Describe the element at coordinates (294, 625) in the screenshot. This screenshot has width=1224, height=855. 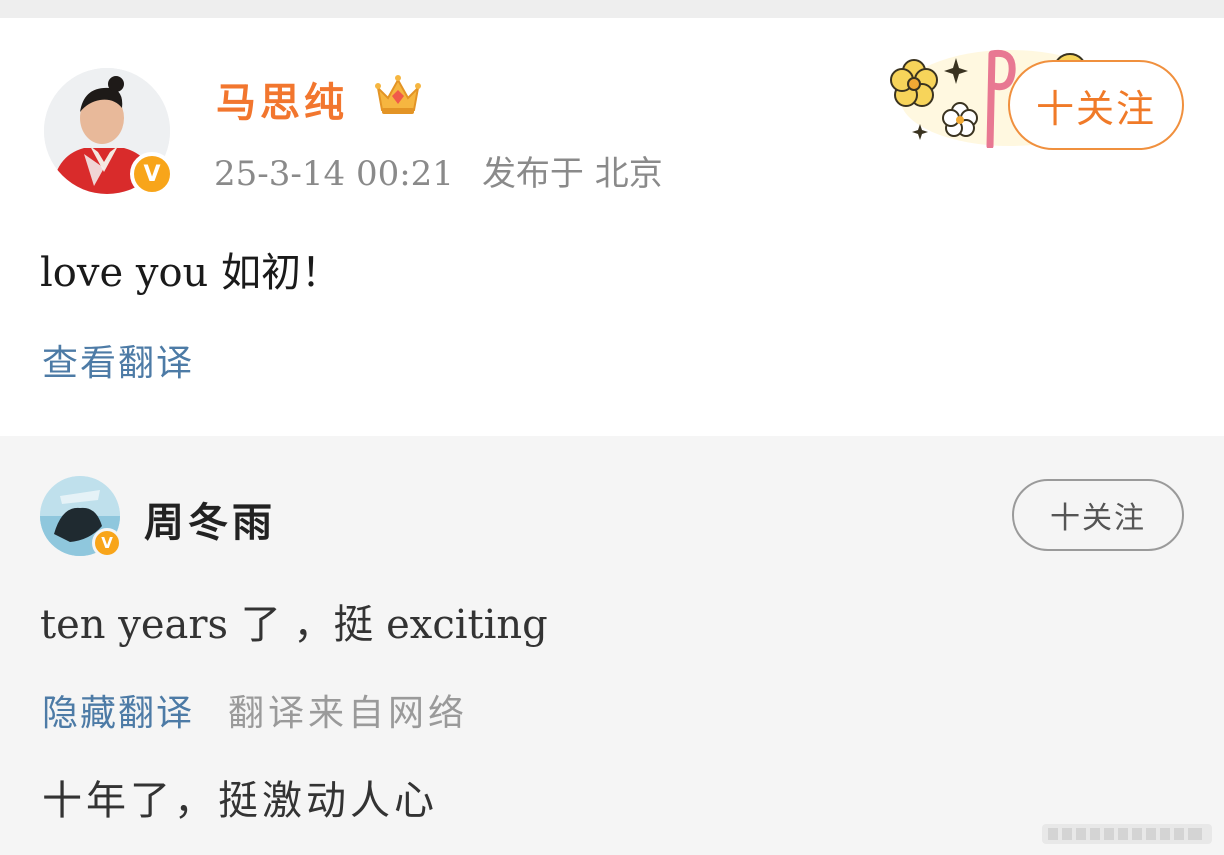
I see `comment-text: ten years 了 ，挺 exciting` at that location.